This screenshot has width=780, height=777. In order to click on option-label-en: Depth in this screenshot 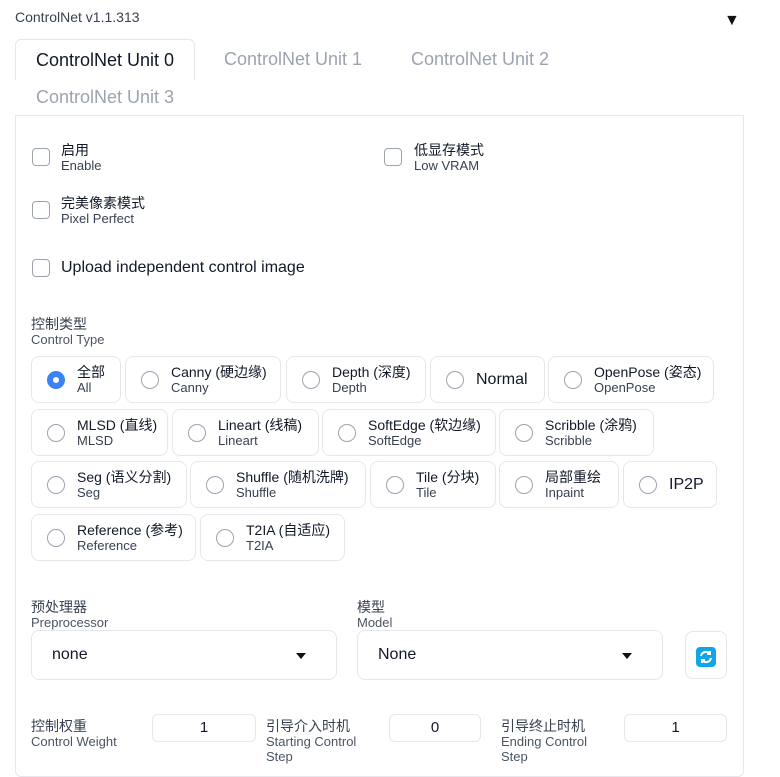, I will do `click(349, 387)`.